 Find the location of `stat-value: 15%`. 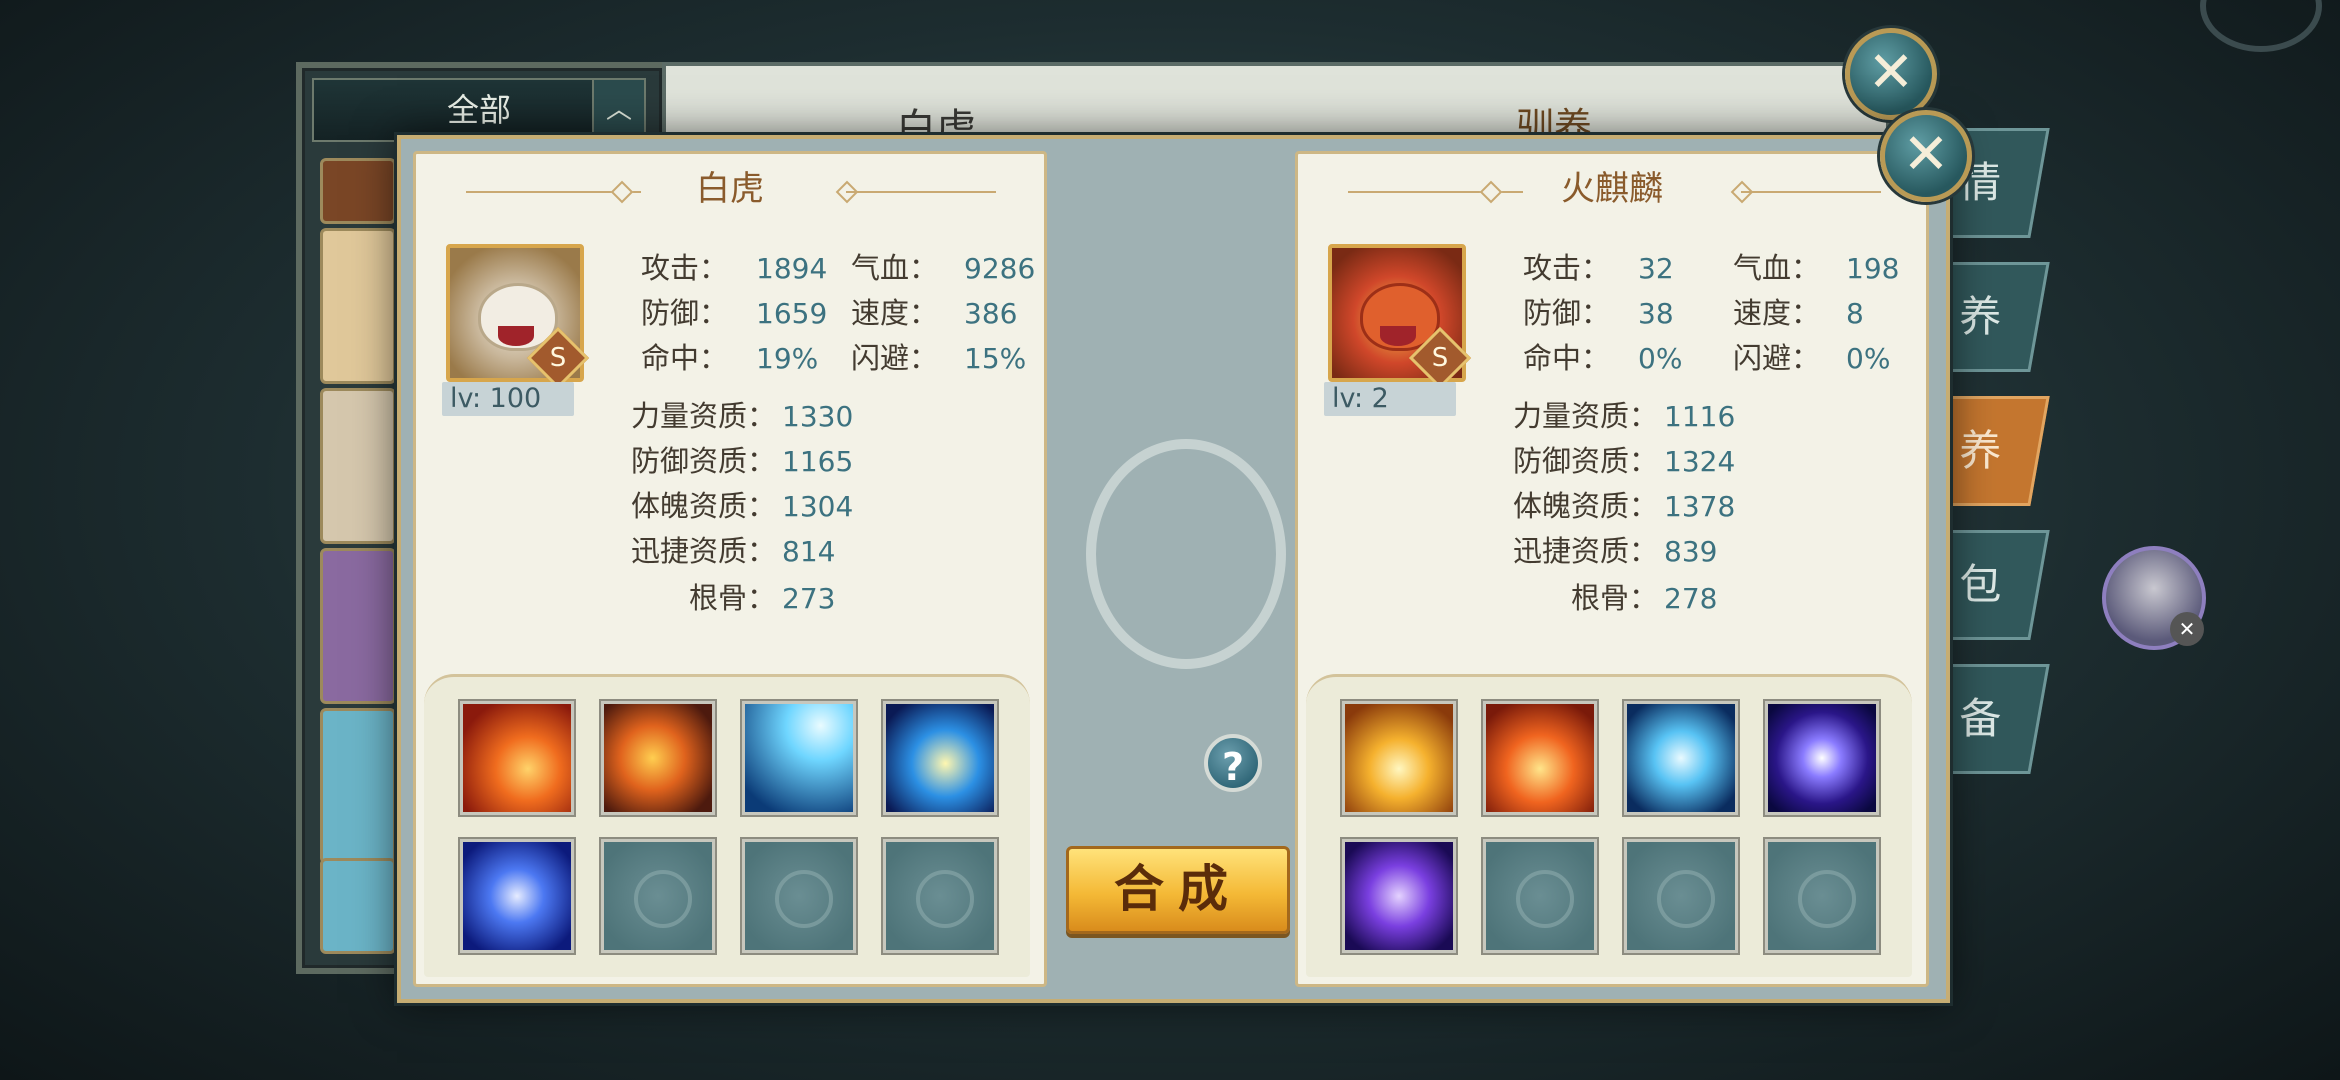

stat-value: 15% is located at coordinates (995, 358).